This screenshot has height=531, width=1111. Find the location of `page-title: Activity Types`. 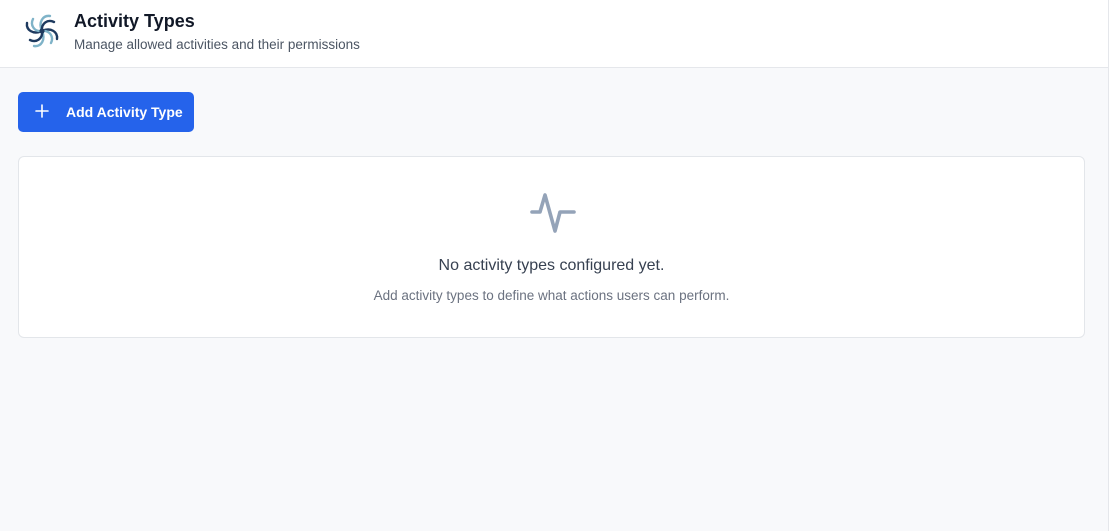

page-title: Activity Types is located at coordinates (134, 21).